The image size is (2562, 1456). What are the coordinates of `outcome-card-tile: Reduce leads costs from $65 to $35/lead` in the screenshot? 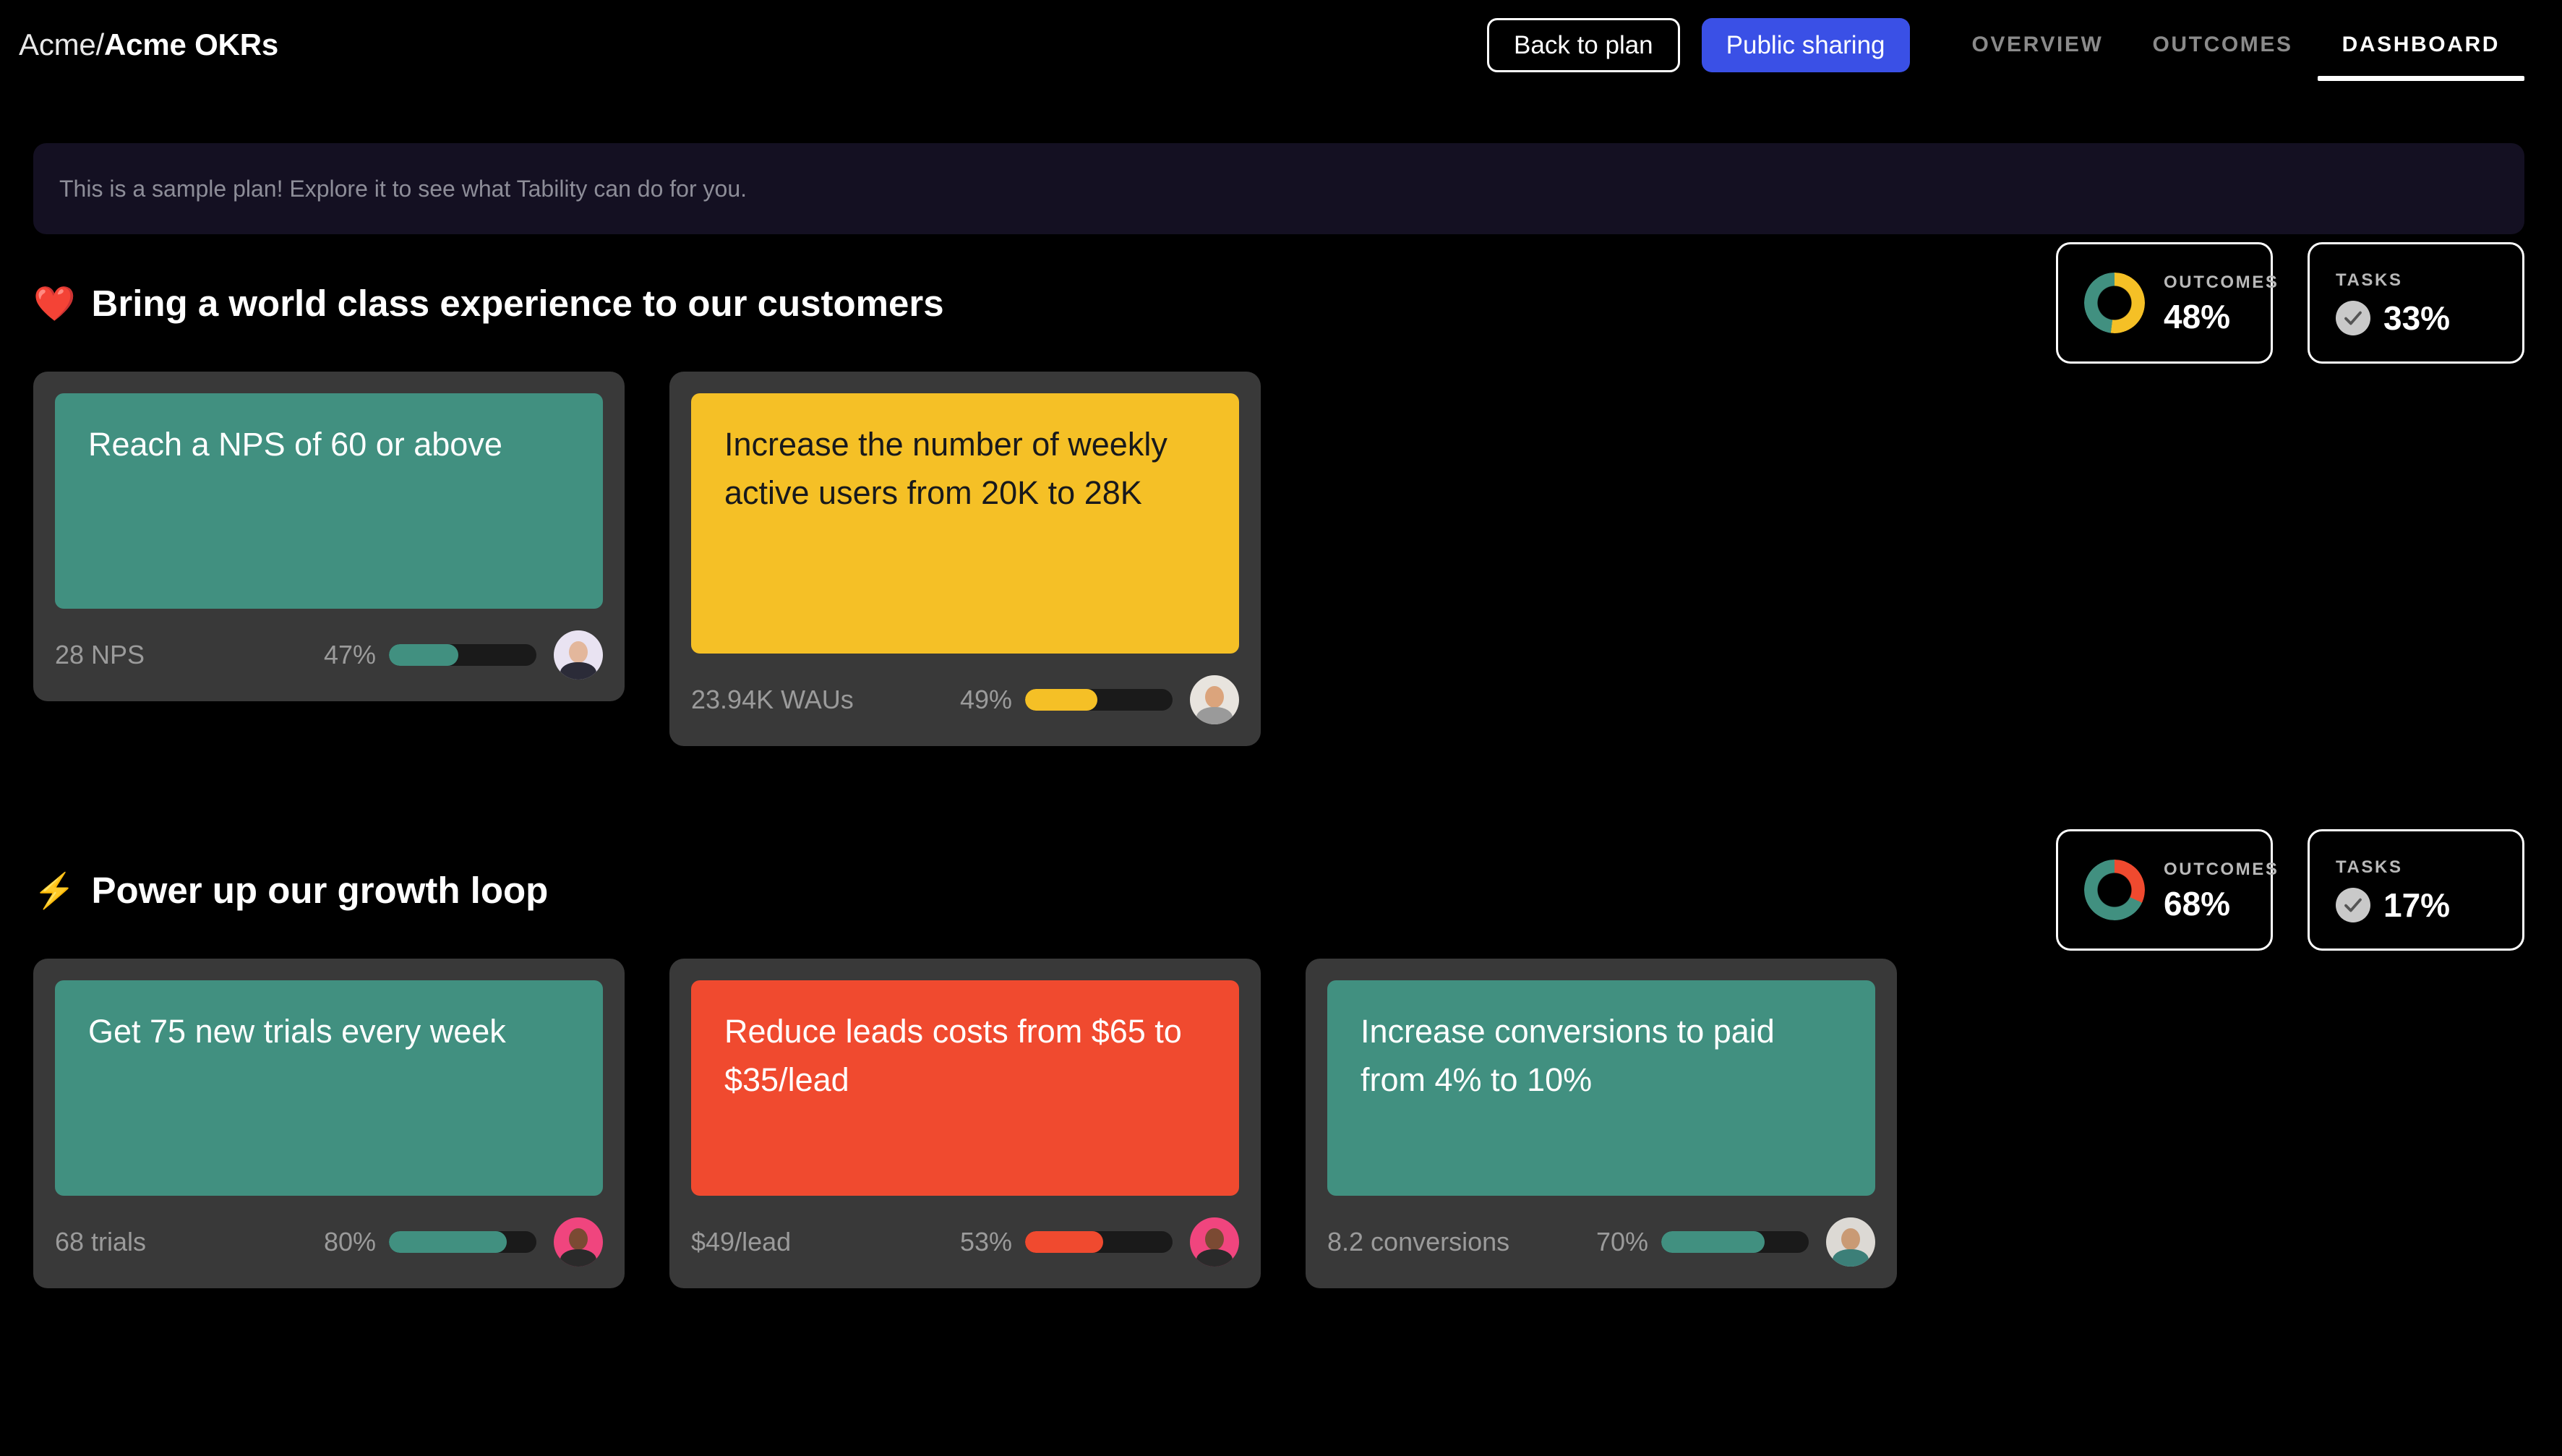 It's located at (965, 1088).